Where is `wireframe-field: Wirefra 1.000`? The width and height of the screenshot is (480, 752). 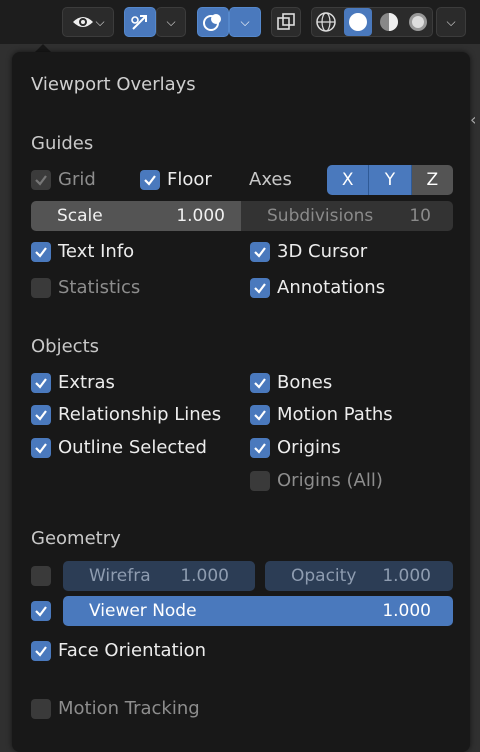
wireframe-field: Wirefra 1.000 is located at coordinates (159, 576).